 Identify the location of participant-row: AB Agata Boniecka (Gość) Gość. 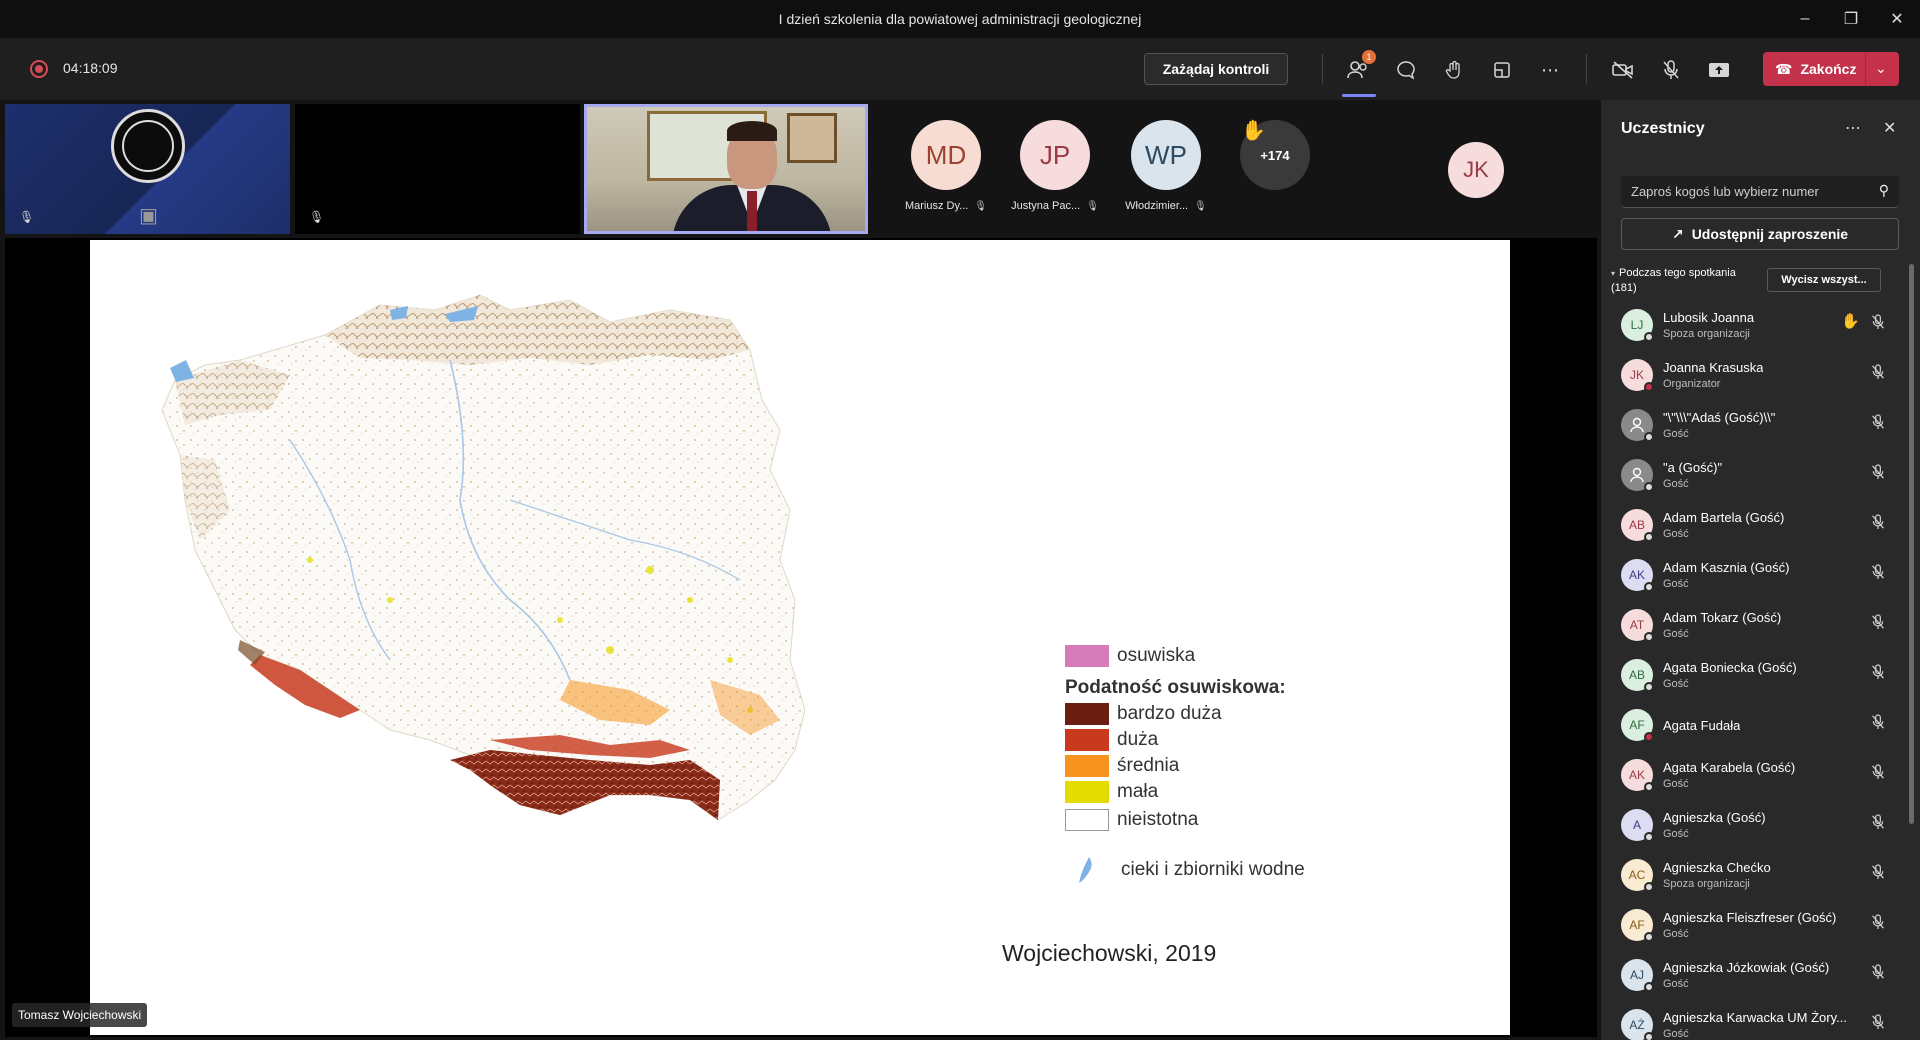
(1756, 675).